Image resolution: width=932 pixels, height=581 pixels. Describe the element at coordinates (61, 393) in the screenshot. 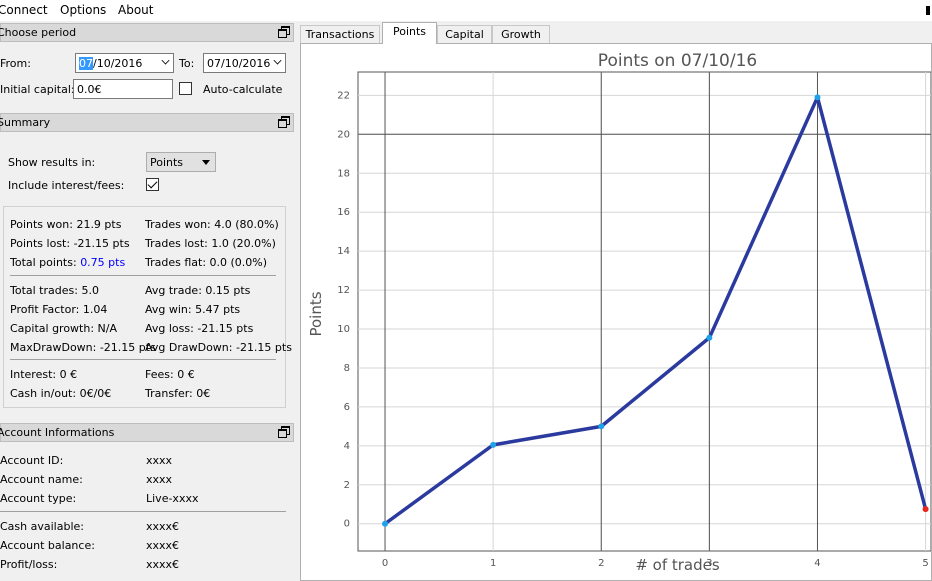

I see `cash-in-out: Cash in/out: 0€/0€` at that location.